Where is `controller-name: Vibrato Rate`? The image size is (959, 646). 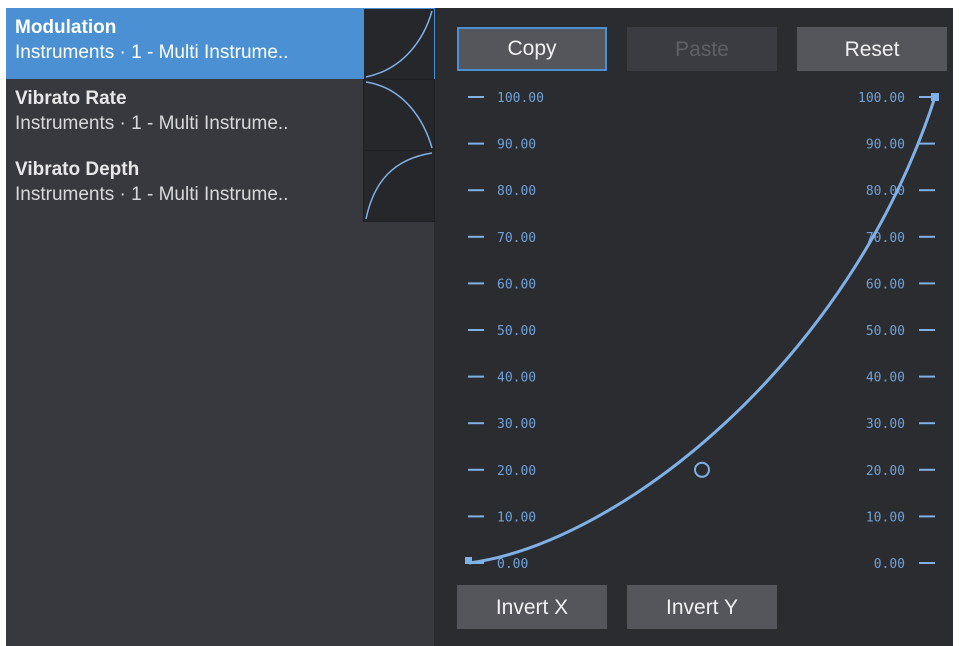
controller-name: Vibrato Rate is located at coordinates (71, 98).